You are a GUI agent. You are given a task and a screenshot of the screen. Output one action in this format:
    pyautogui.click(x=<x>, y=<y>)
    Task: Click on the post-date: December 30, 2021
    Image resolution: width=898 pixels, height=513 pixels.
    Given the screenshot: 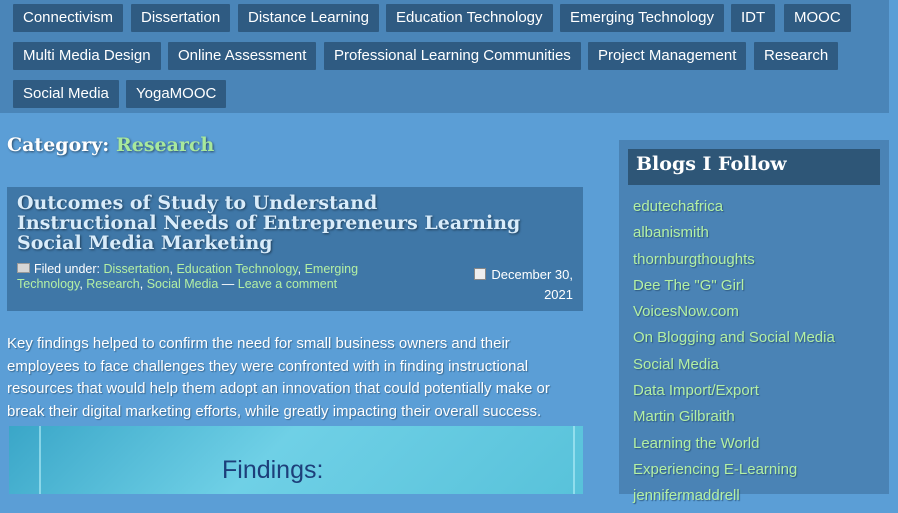 What is the action you would take?
    pyautogui.click(x=513, y=285)
    